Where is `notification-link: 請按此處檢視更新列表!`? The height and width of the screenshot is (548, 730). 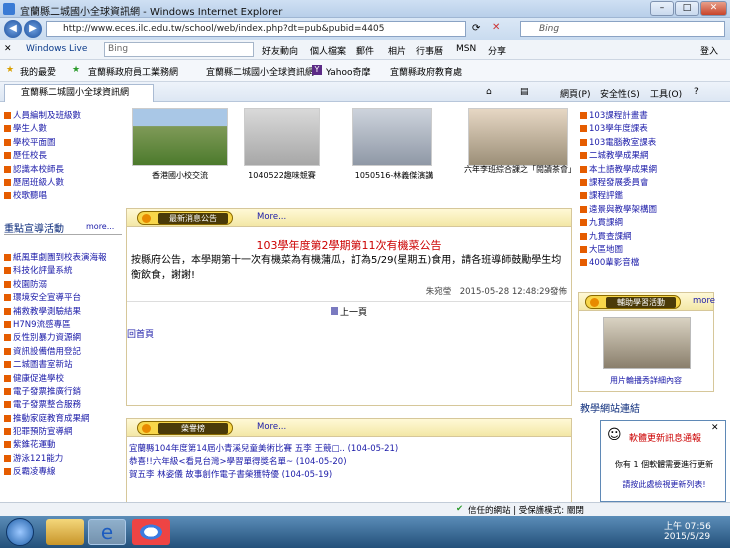
notification-link: 請按此處檢視更新列表! is located at coordinates (664, 484).